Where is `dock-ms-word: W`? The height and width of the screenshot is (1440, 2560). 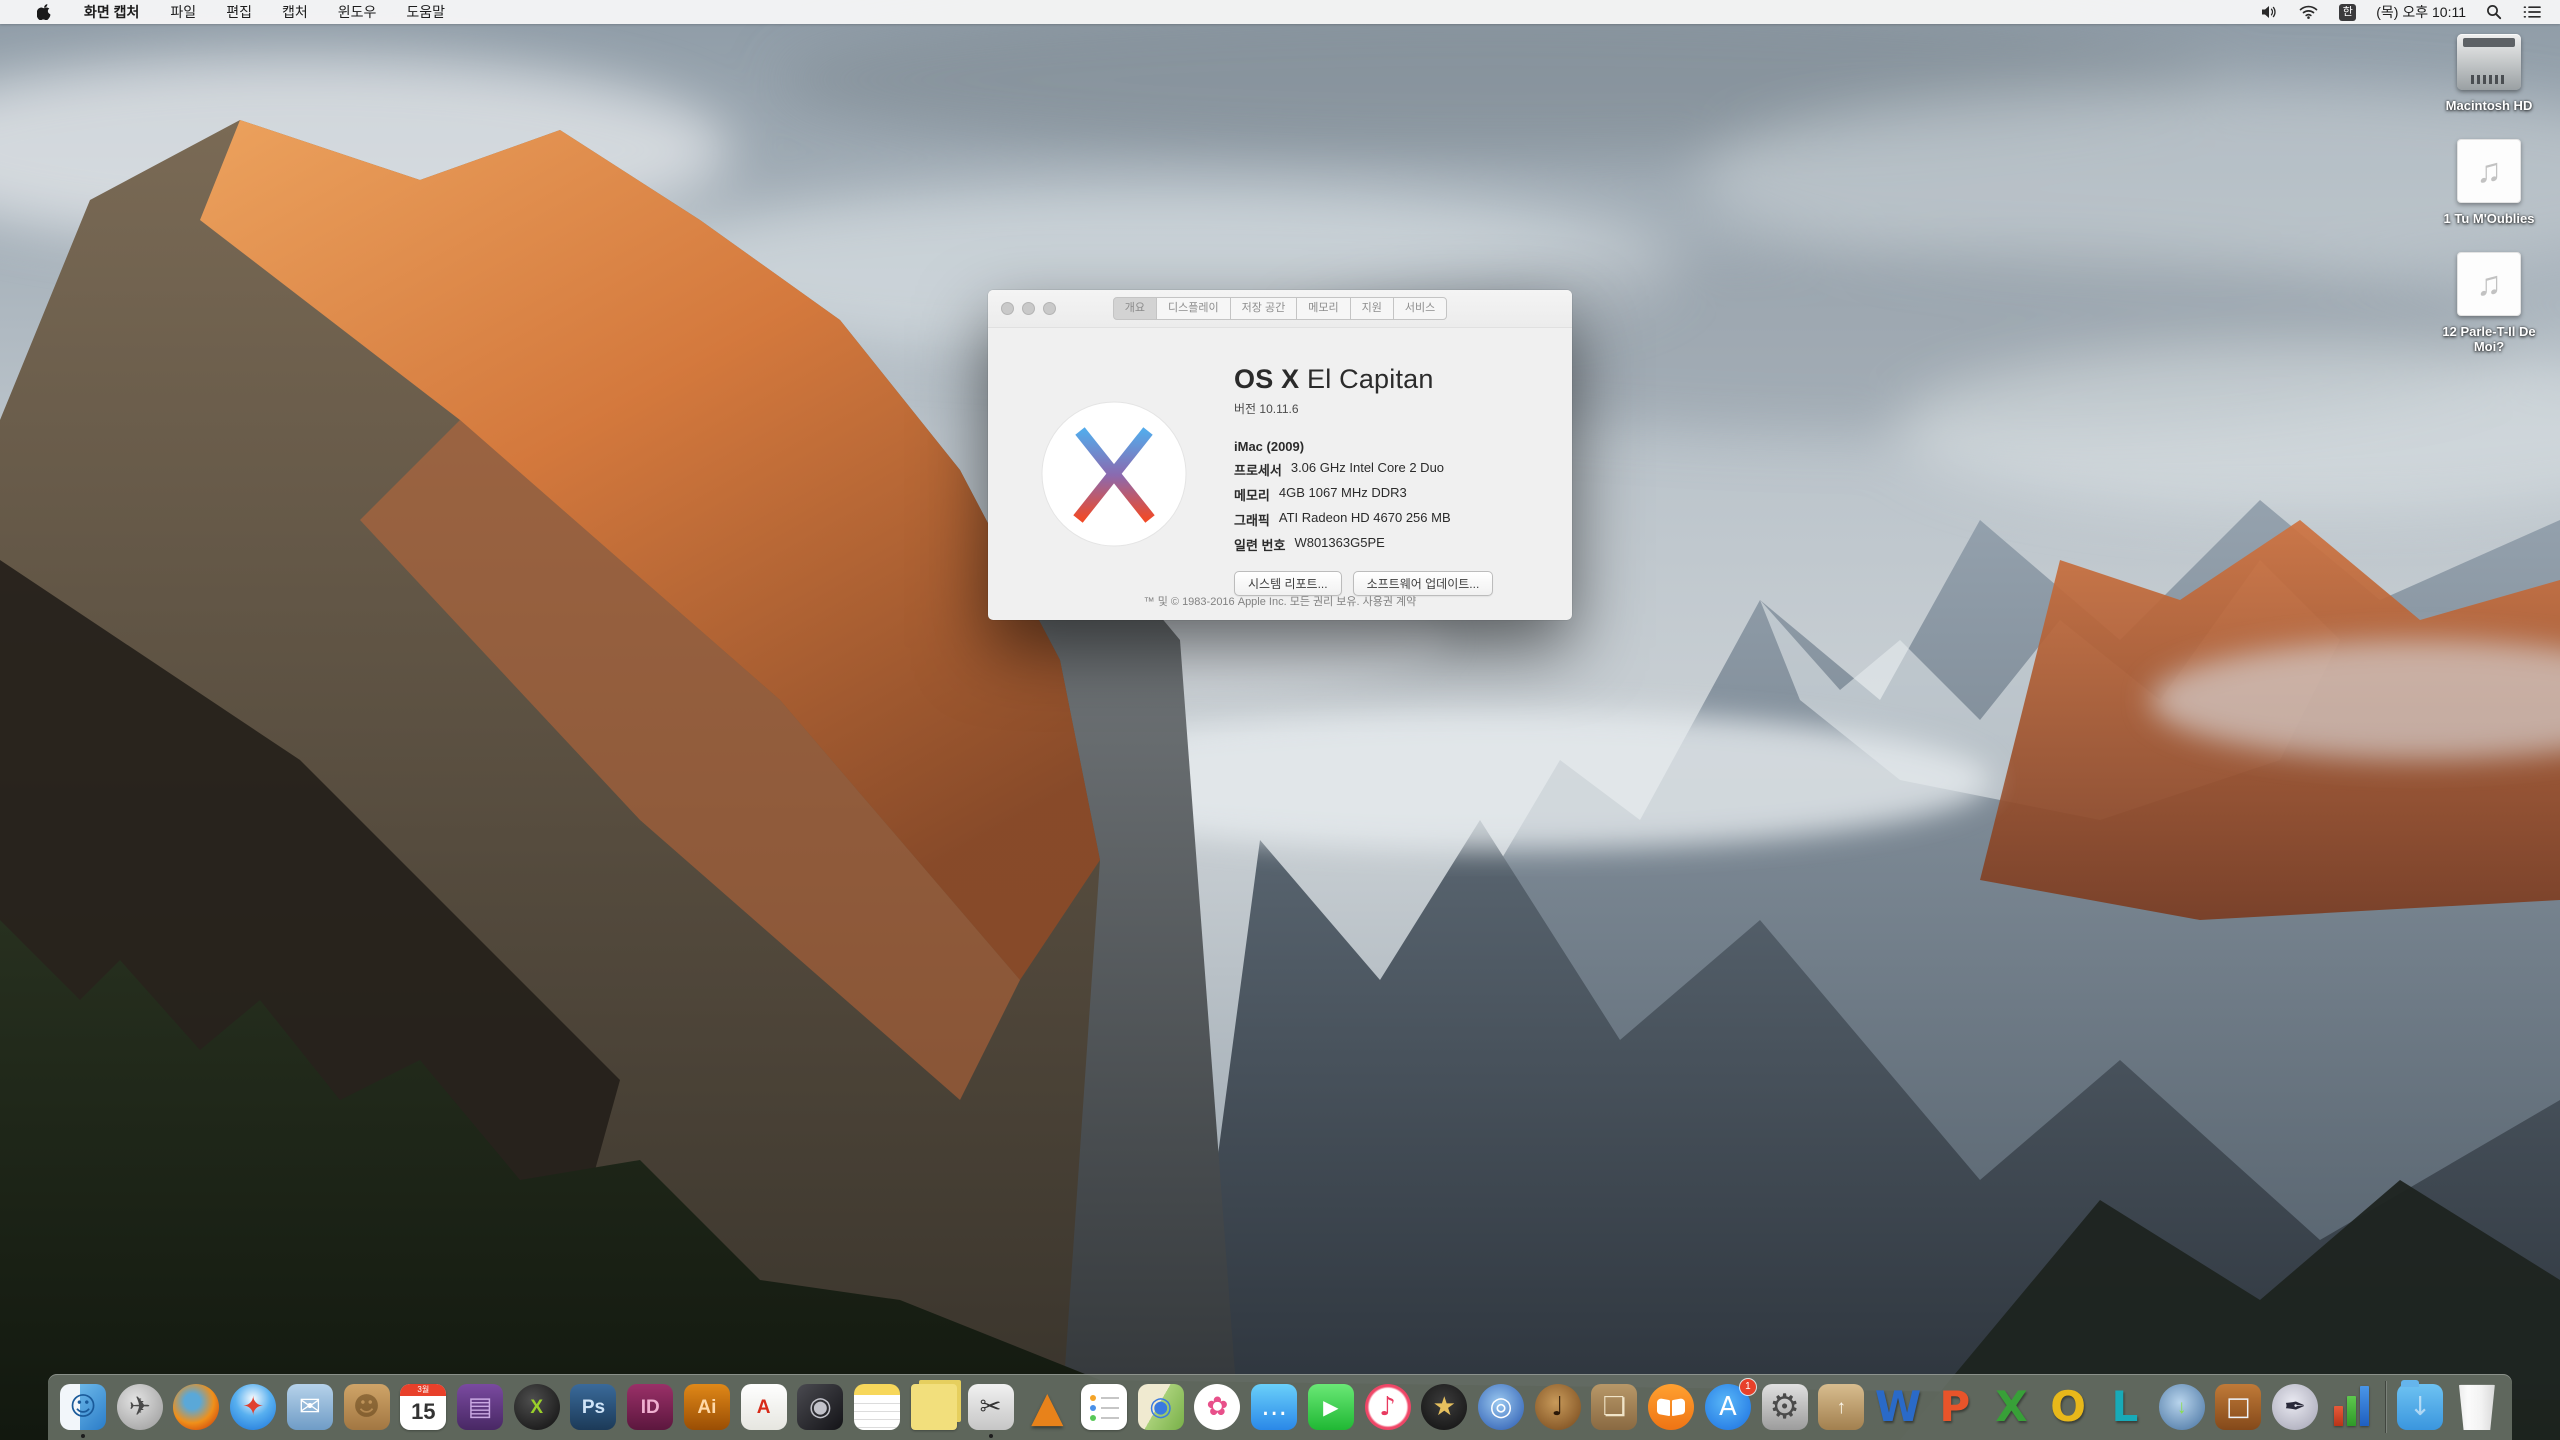
dock-ms-word: W is located at coordinates (1898, 1407).